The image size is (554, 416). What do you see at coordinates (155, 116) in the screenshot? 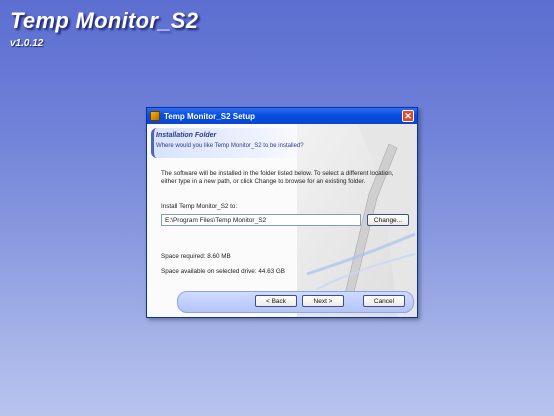
I see `setup-app-icon` at bounding box center [155, 116].